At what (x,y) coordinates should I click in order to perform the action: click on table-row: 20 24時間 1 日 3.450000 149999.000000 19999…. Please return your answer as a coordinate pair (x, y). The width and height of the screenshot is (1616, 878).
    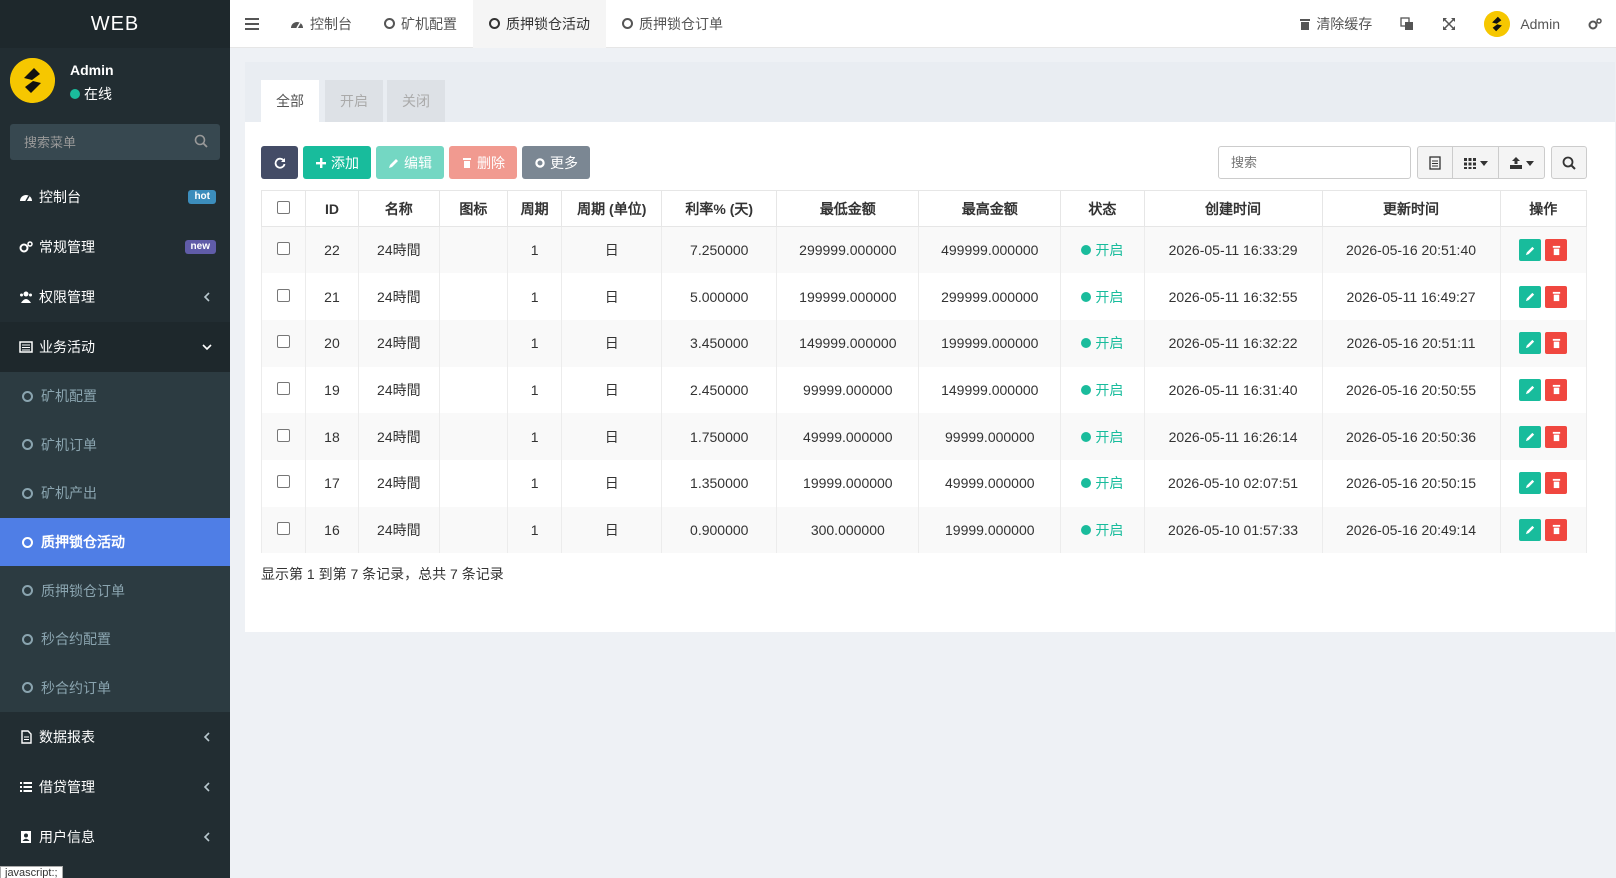
    Looking at the image, I should click on (923, 343).